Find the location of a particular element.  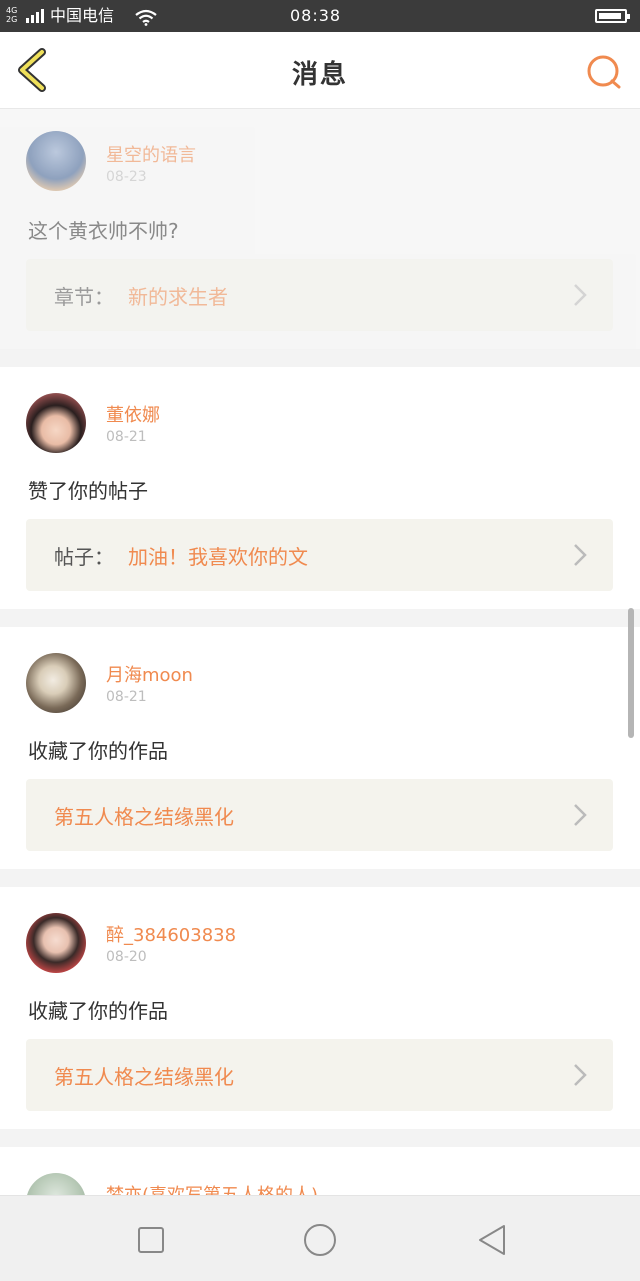

username: 梦亦(喜欢写第五人格的人) is located at coordinates (212, 1188).